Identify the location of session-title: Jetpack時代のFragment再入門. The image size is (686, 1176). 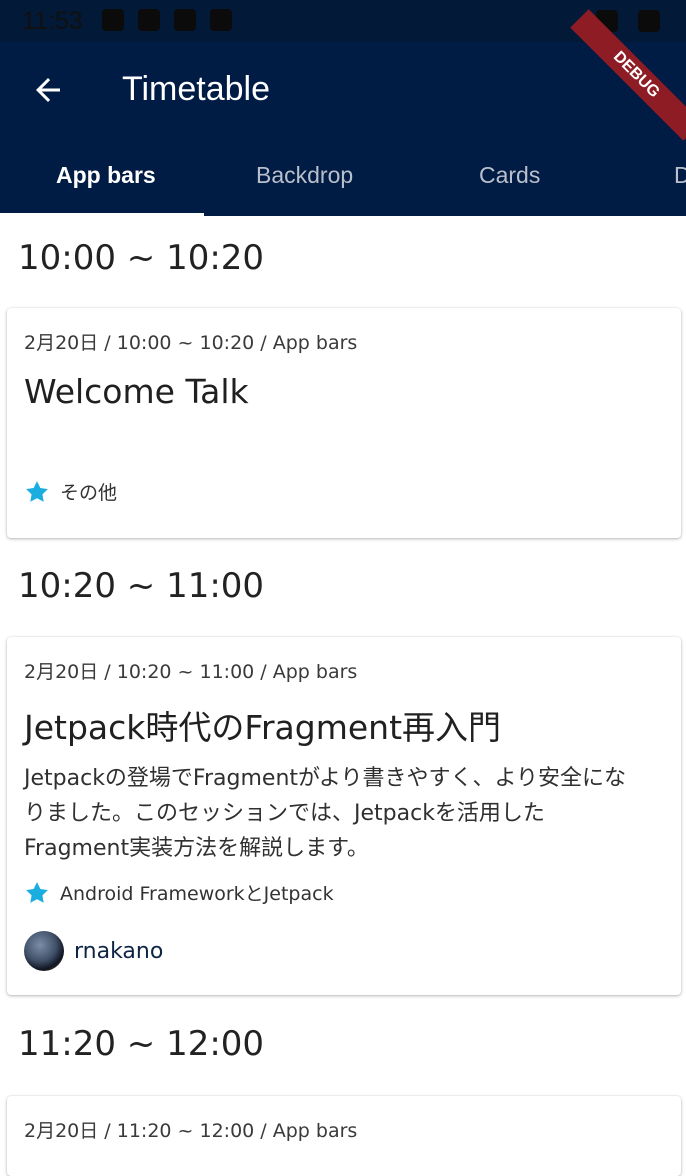
(263, 727).